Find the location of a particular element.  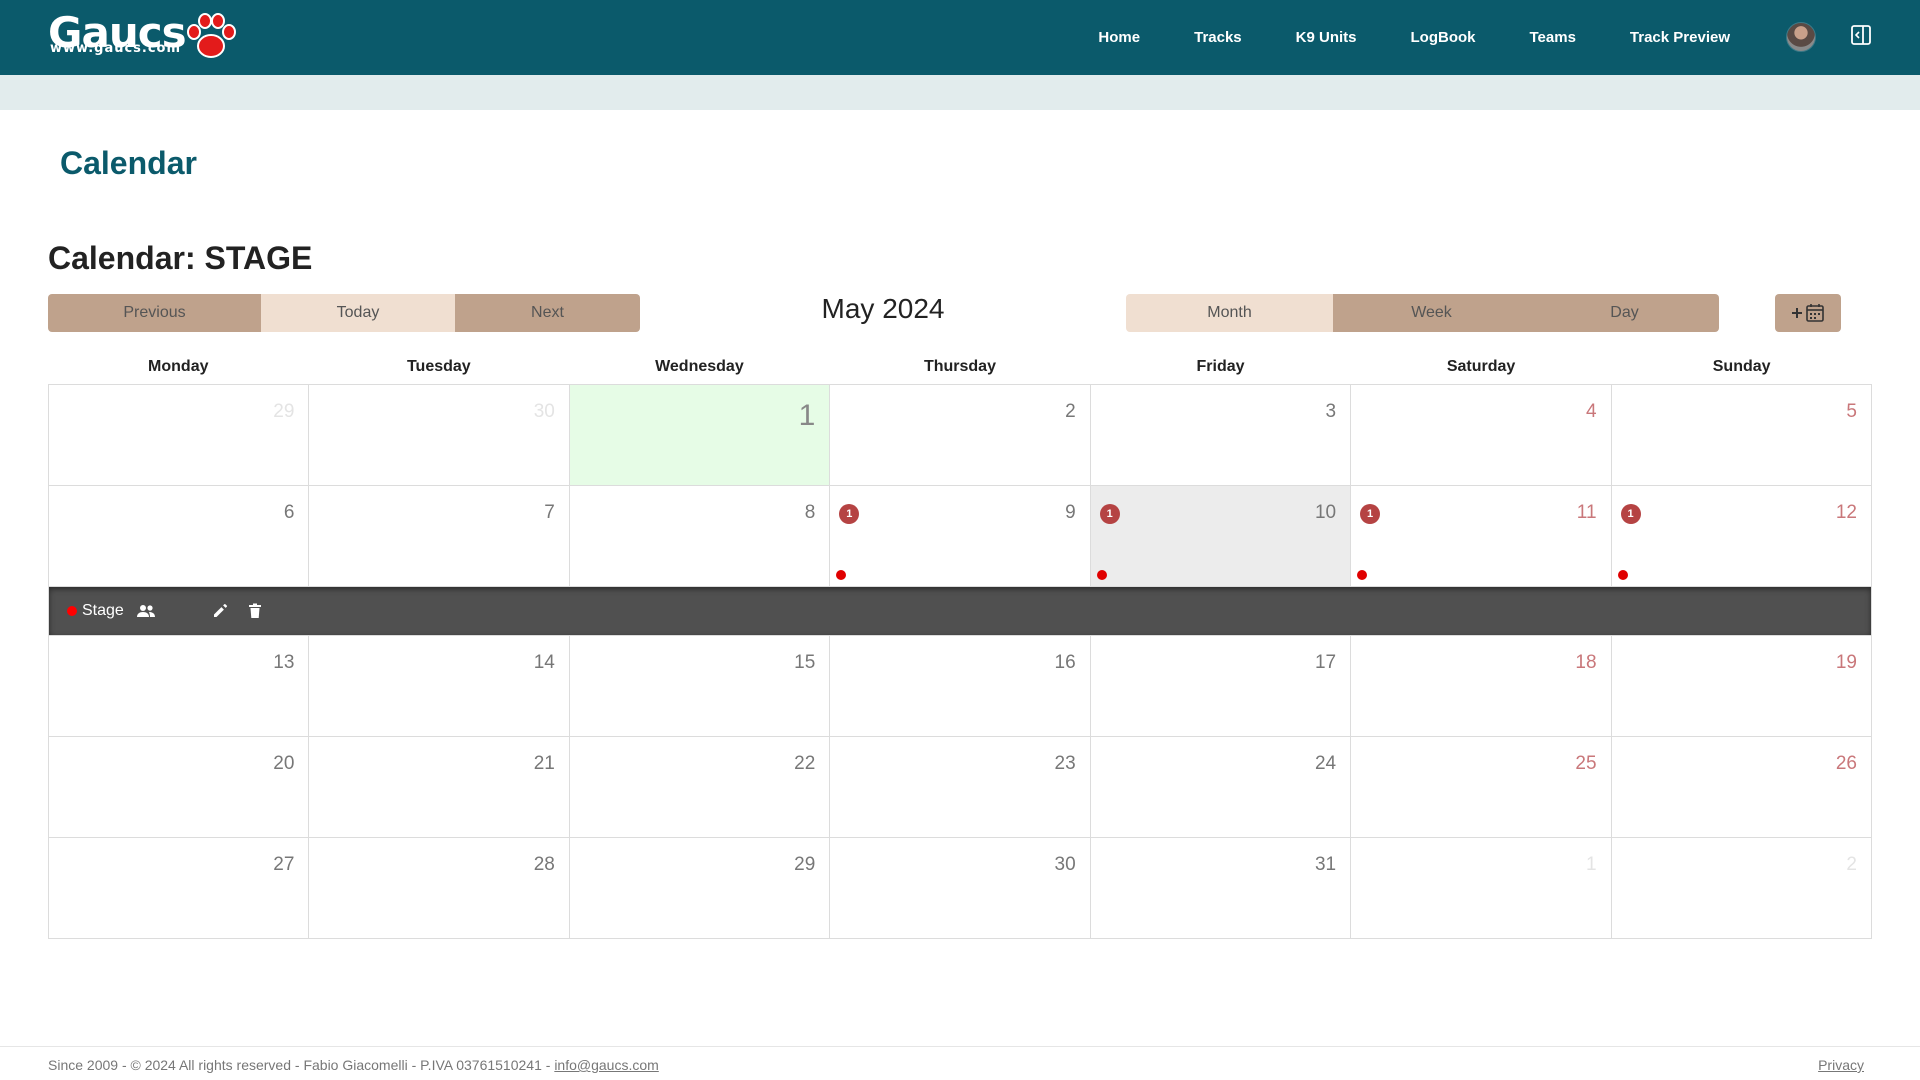

day-number: 28 is located at coordinates (544, 864).